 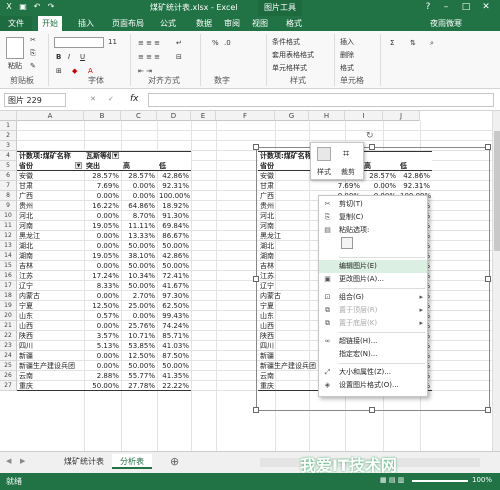 What do you see at coordinates (466, 7) in the screenshot?
I see `maximize-button: □` at bounding box center [466, 7].